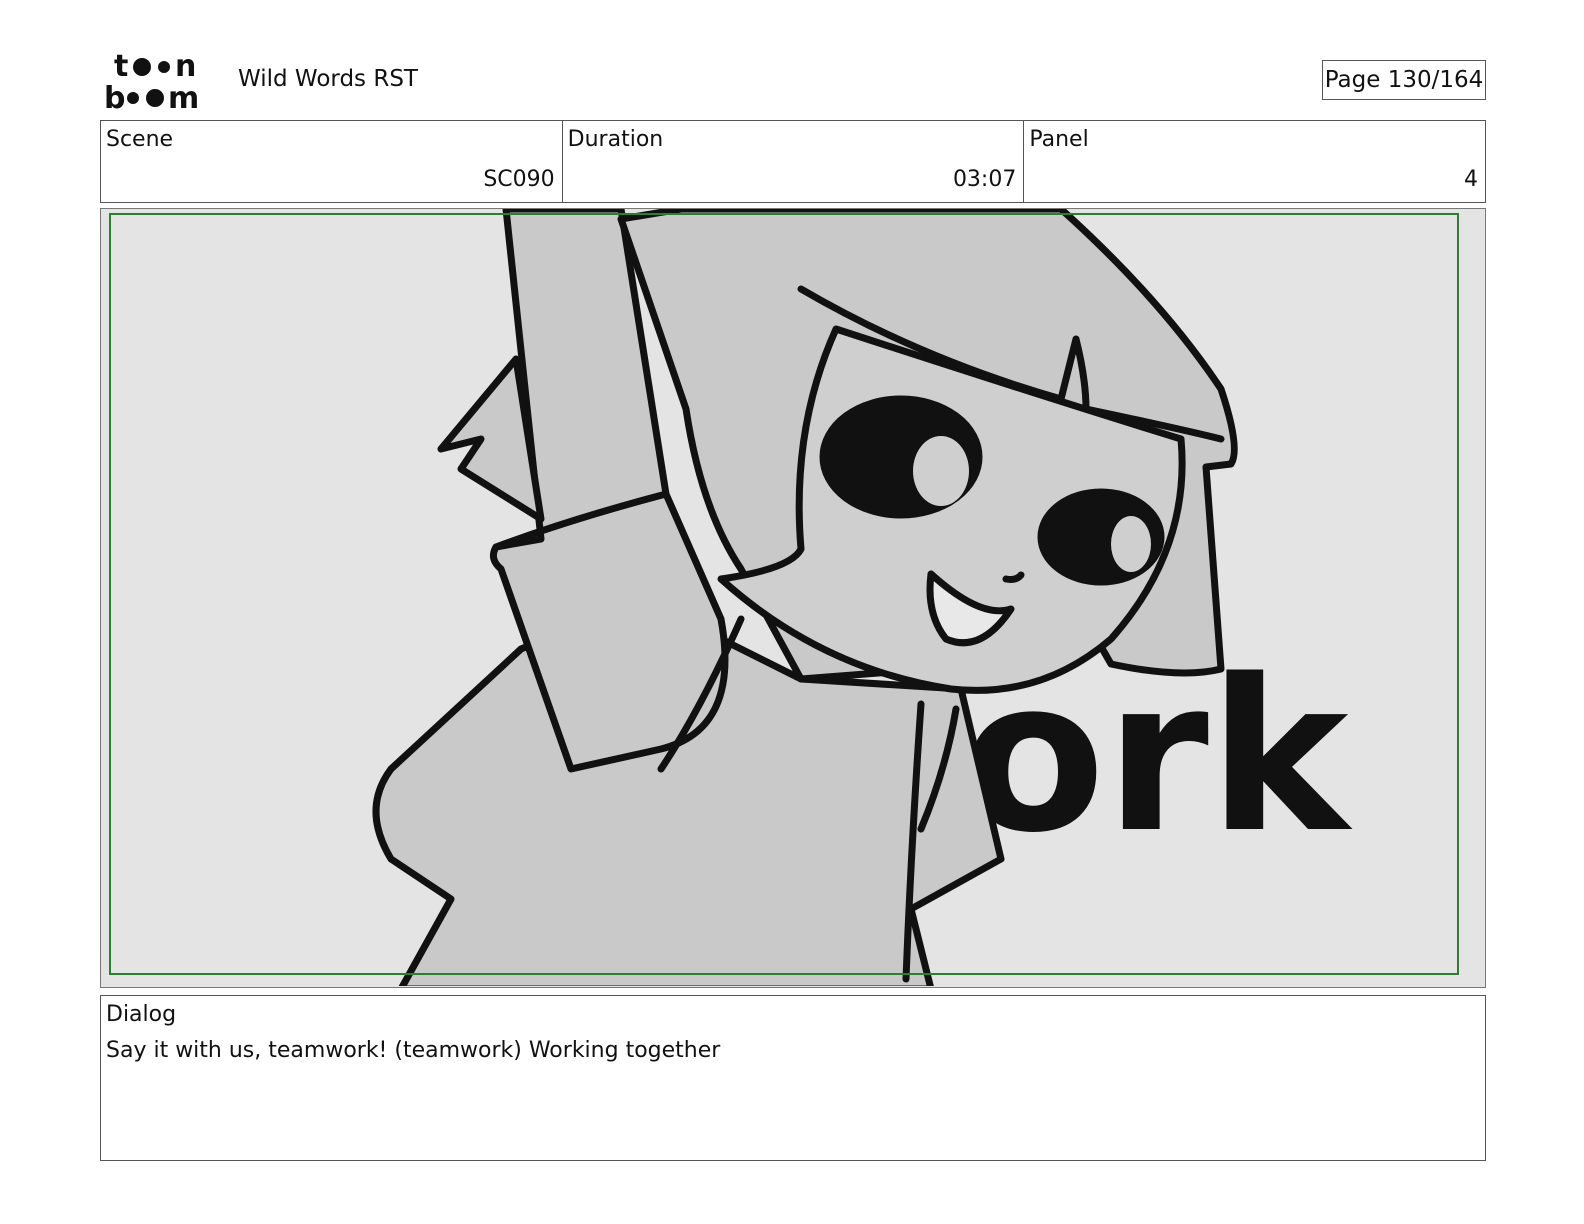  Describe the element at coordinates (151, 81) in the screenshot. I see `toon-boom-logo: t n b m` at that location.